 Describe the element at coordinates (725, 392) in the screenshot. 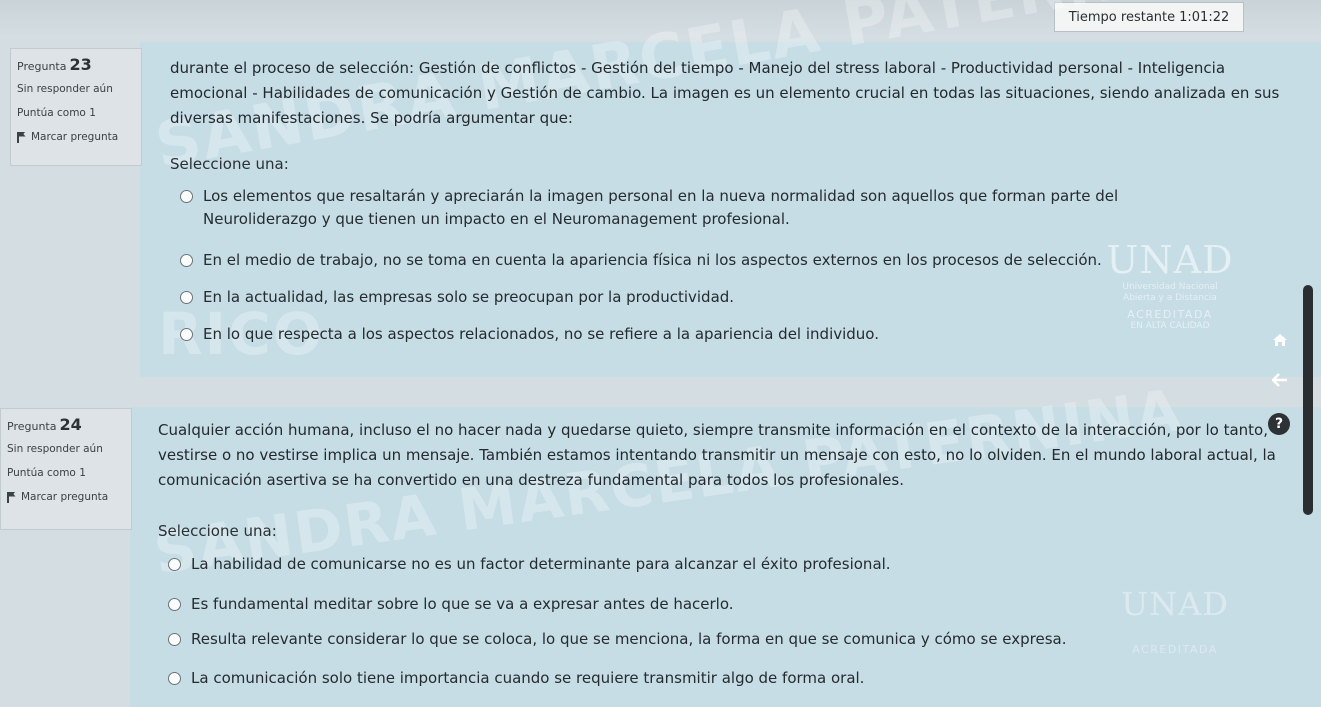

I see `question-separator` at that location.